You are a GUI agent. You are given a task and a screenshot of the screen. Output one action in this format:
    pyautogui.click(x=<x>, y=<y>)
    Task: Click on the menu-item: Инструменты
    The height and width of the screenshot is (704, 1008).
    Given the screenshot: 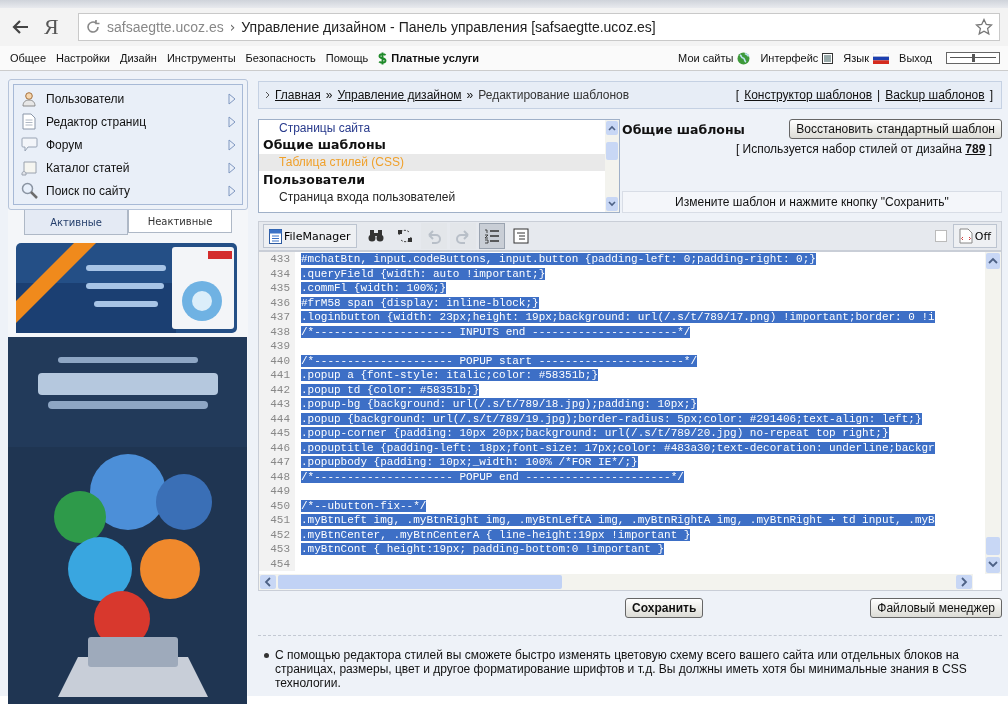 What is the action you would take?
    pyautogui.click(x=201, y=58)
    